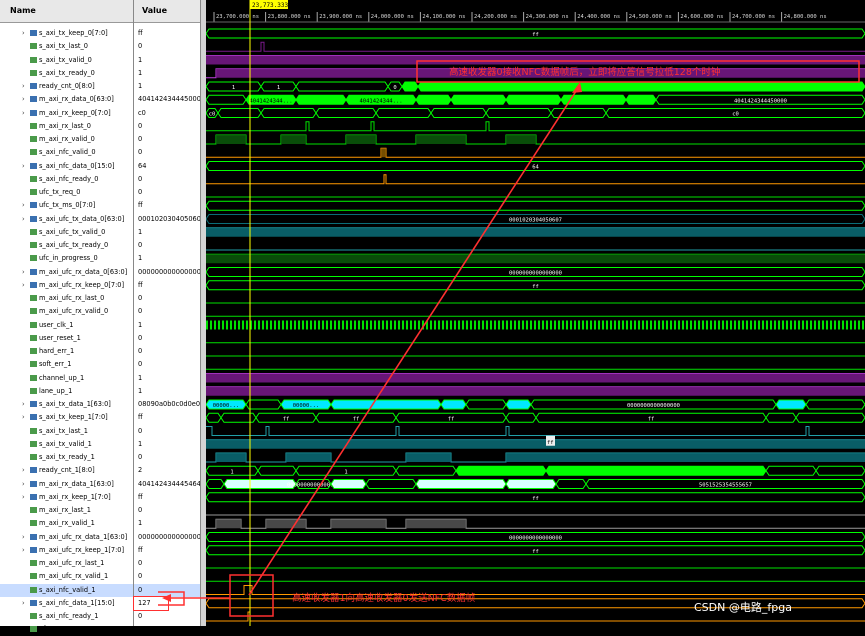 The height and width of the screenshot is (636, 865). What do you see at coordinates (66, 325) in the screenshot?
I see `signal-row: user_clk_1` at bounding box center [66, 325].